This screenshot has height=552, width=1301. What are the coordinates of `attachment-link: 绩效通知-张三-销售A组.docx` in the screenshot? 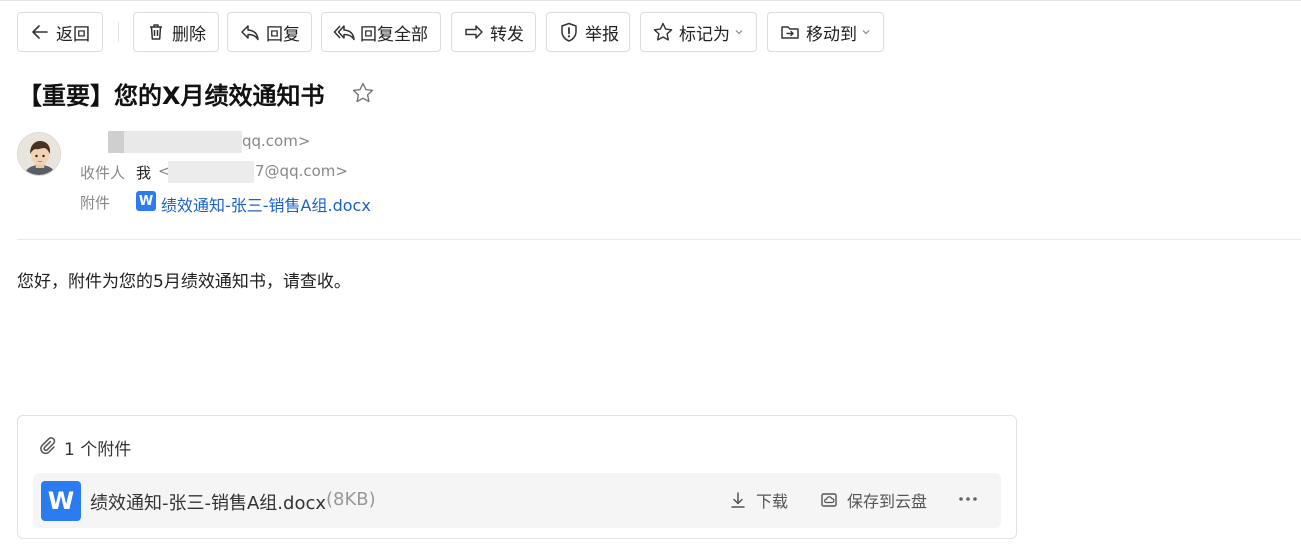 It's located at (266, 204).